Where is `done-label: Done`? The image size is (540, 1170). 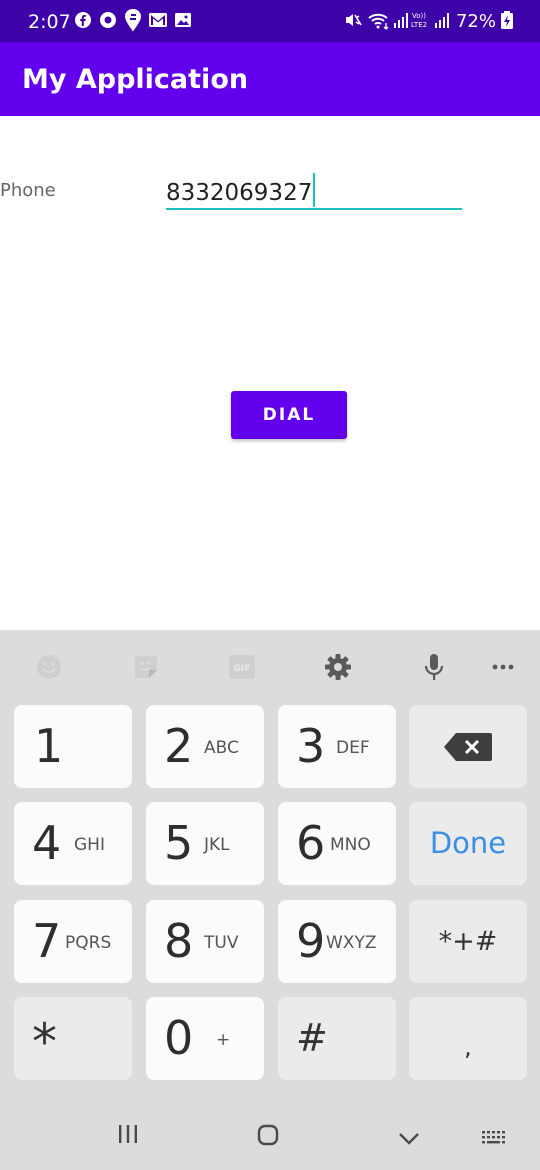 done-label: Done is located at coordinates (468, 843).